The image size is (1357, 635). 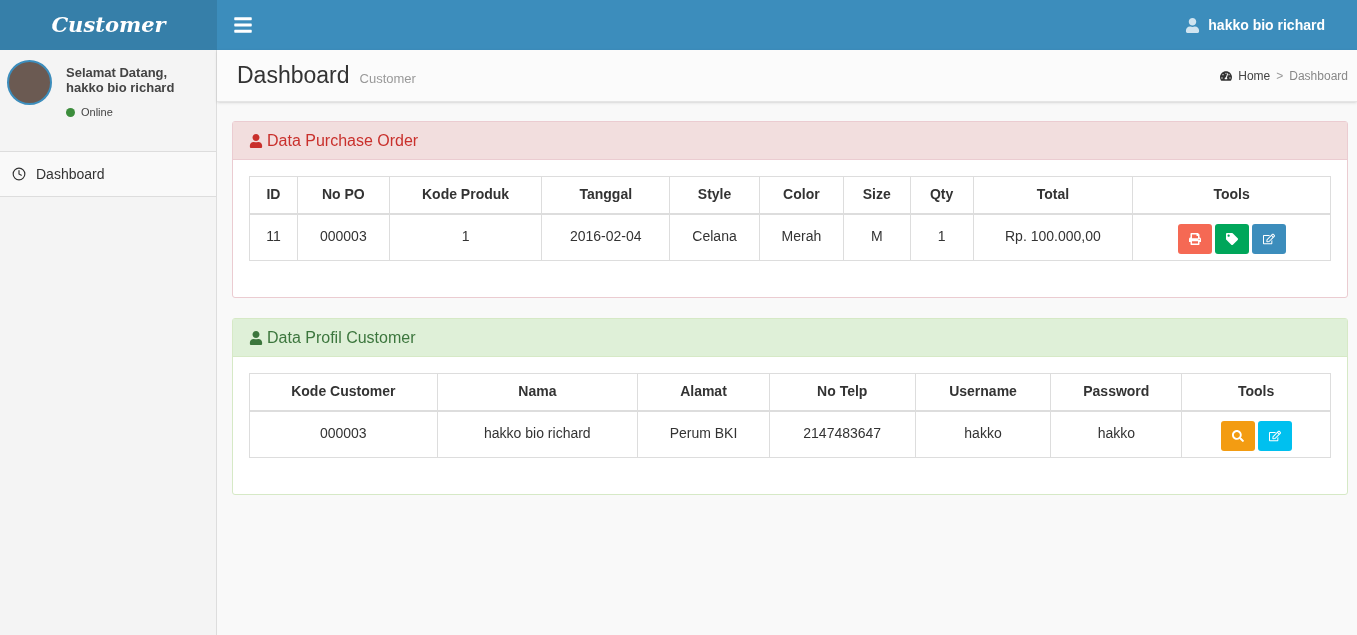 I want to click on dashboard-icon, so click(x=1226, y=75).